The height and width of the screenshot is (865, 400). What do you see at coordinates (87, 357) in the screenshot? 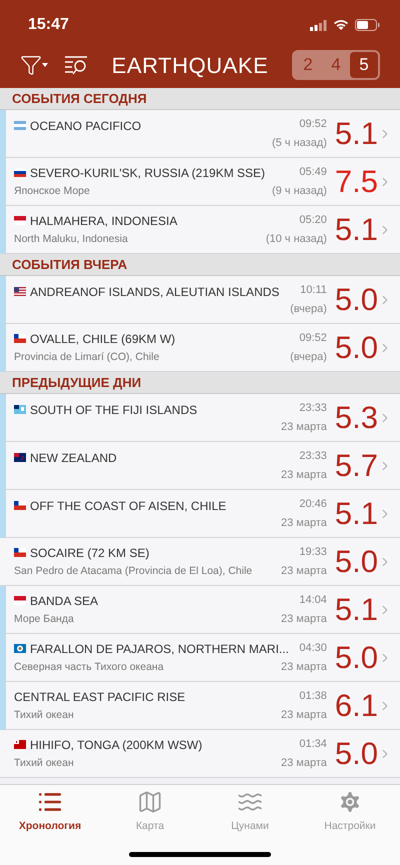
I see `event-region: Provincia de Limarí (CO), Chile` at bounding box center [87, 357].